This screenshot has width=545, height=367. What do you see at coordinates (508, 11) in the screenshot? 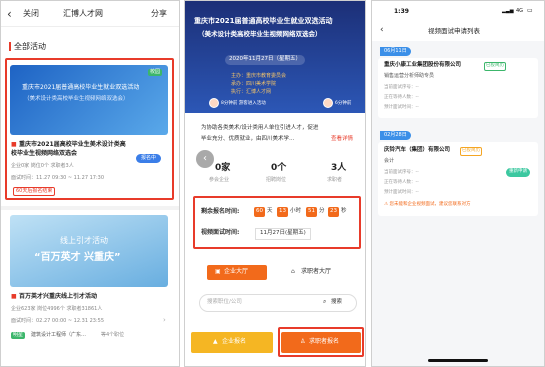
I see `signal-icon: ▂▃▅` at bounding box center [508, 11].